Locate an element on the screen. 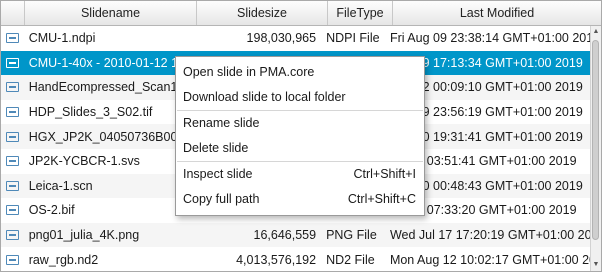 The width and height of the screenshot is (602, 272). header-icon-column is located at coordinates (13, 13).